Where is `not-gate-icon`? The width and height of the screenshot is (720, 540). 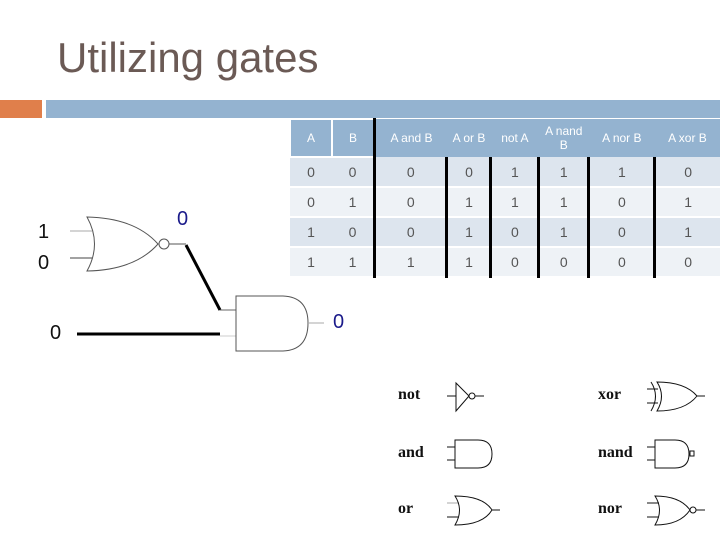
not-gate-icon is located at coordinates (465, 397).